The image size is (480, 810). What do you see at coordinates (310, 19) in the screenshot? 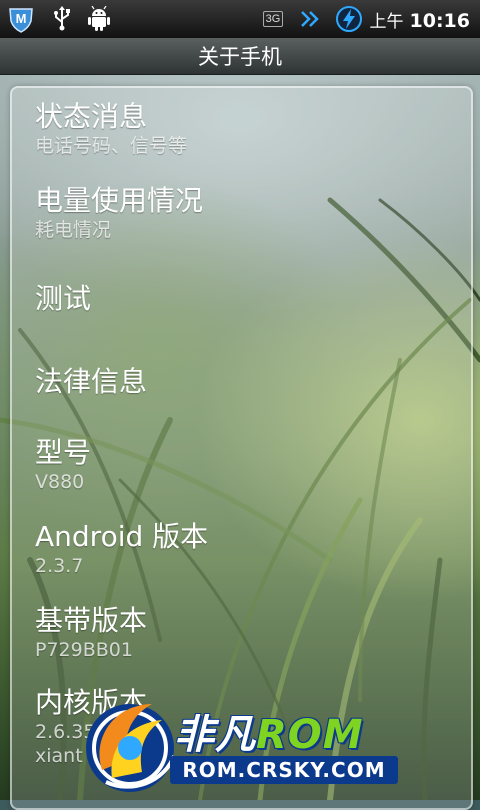
I see `data-arrows-icon` at bounding box center [310, 19].